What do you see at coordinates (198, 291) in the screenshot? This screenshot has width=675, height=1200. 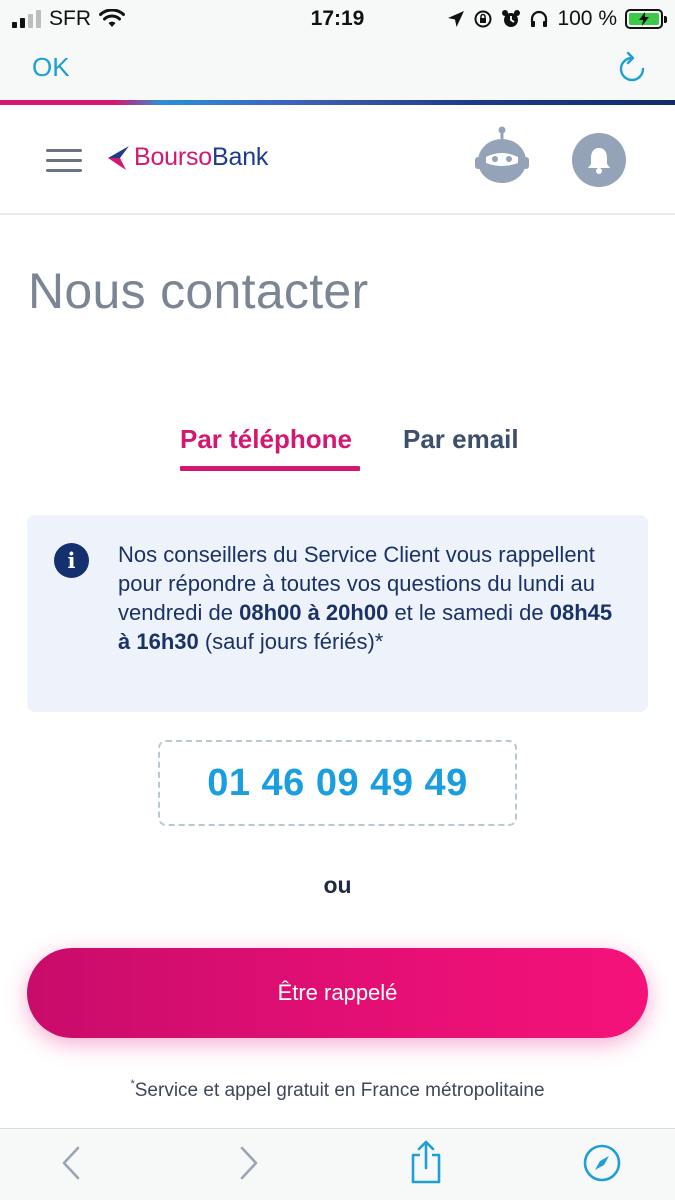 I see `page-title: Nous contacter` at bounding box center [198, 291].